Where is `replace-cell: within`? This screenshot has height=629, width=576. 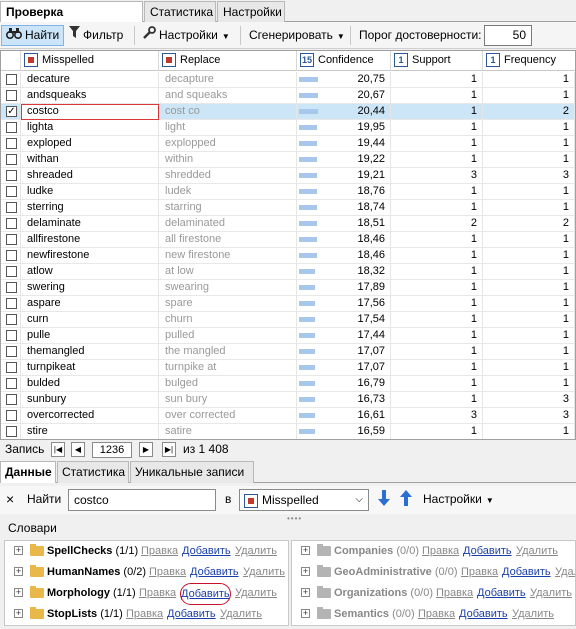
replace-cell: within is located at coordinates (228, 160).